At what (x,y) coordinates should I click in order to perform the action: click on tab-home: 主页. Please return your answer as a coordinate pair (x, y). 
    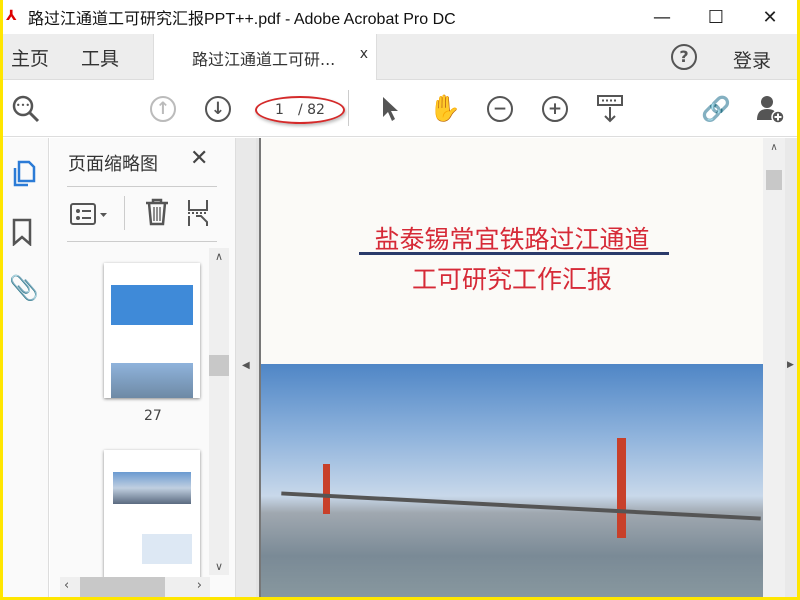
    Looking at the image, I should click on (30, 57).